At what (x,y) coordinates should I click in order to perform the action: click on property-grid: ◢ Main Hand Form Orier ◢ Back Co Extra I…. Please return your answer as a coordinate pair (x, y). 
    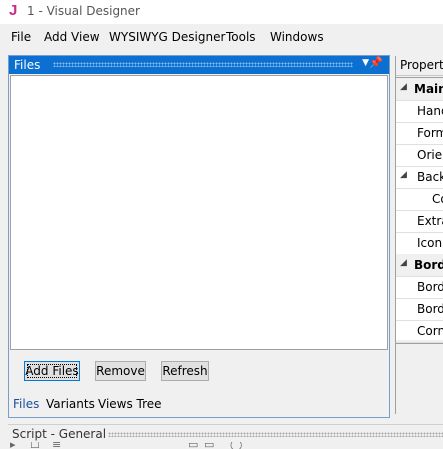
    Looking at the image, I should click on (419, 210).